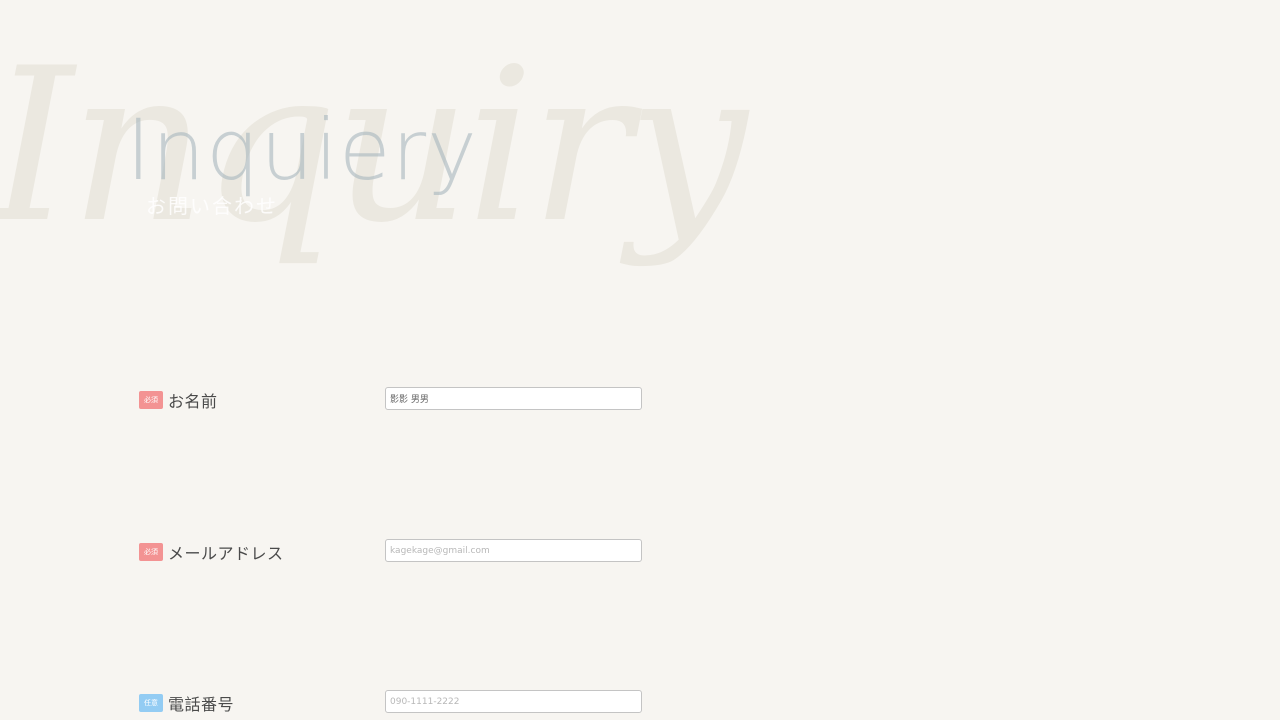  Describe the element at coordinates (212, 206) in the screenshot. I see `page-subtitle: お問い合わせ` at that location.